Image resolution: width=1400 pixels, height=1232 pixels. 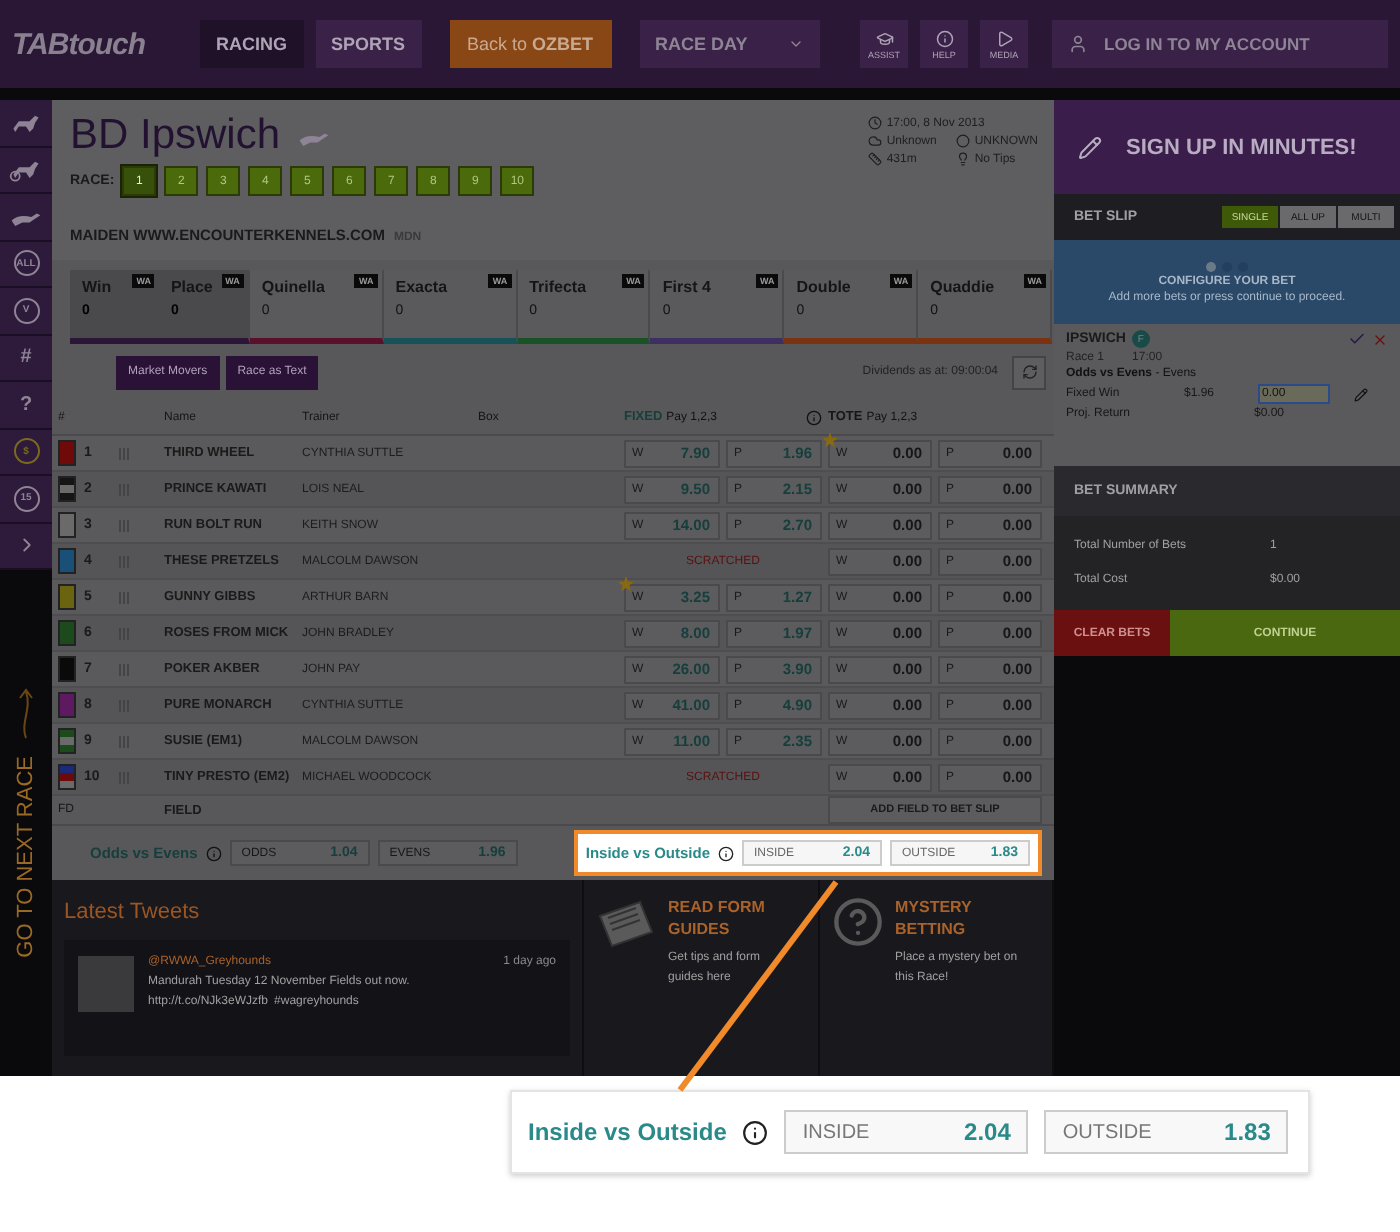 What do you see at coordinates (963, 159) in the screenshot?
I see `lightbulb-icon` at bounding box center [963, 159].